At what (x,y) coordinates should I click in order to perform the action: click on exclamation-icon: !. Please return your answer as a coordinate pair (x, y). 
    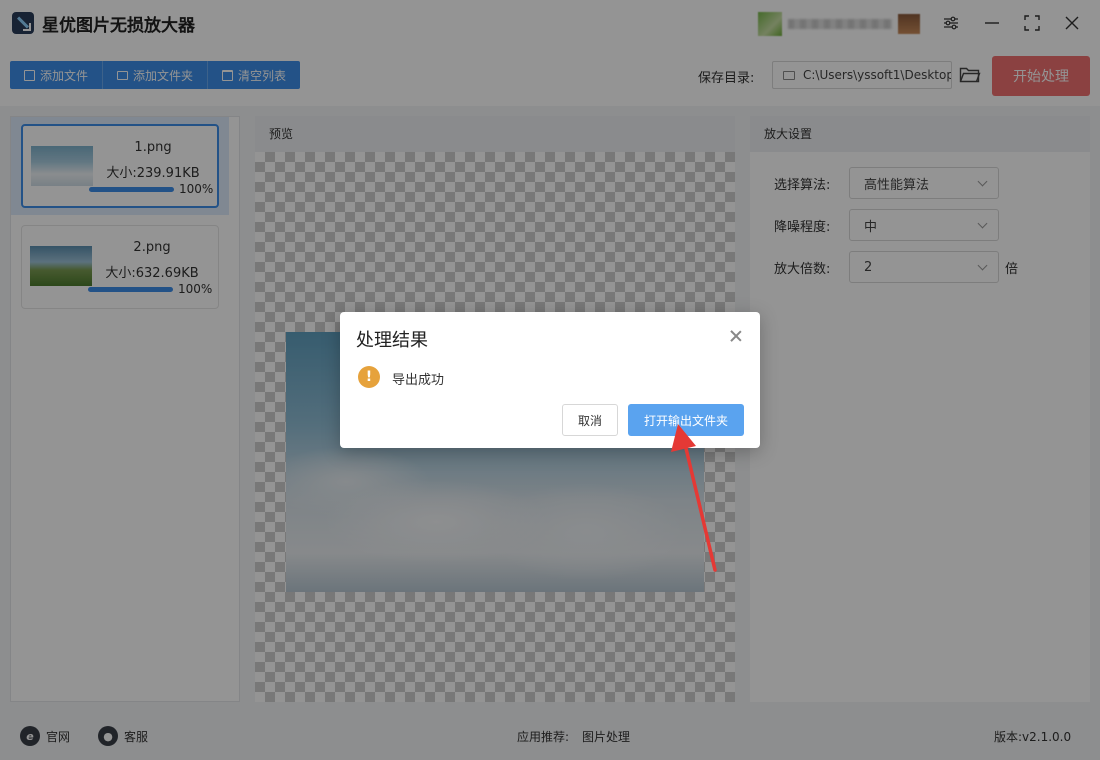
    Looking at the image, I should click on (369, 377).